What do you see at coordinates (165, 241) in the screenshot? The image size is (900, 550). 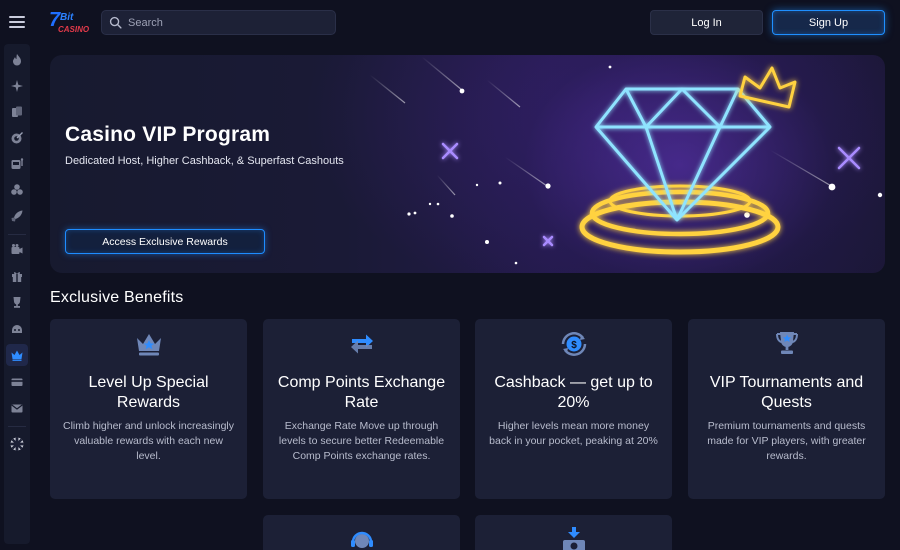 I see `access-rewards-button: Access Exclusive Rewards` at bounding box center [165, 241].